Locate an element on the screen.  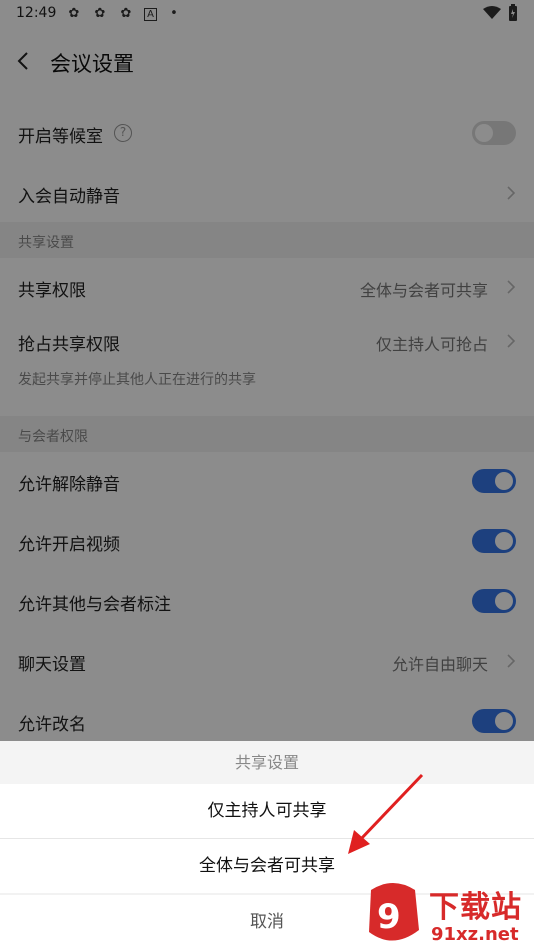
svg-text: 9 is located at coordinates (389, 917).